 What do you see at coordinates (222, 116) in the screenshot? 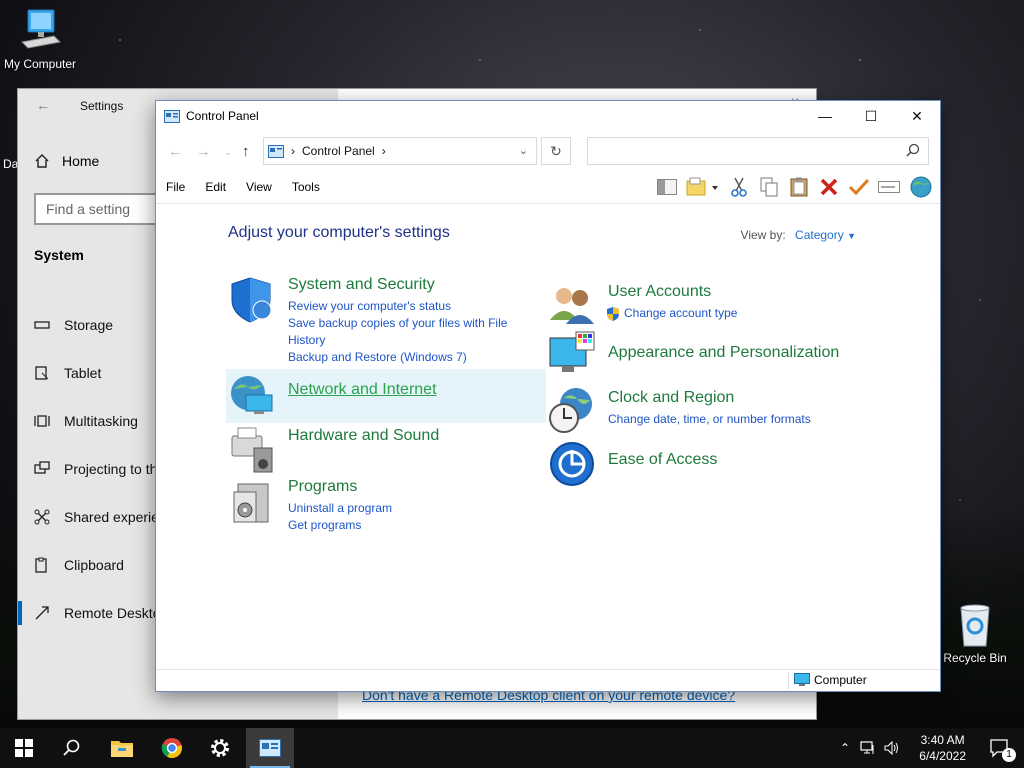
I see `window-title: Control Panel` at bounding box center [222, 116].